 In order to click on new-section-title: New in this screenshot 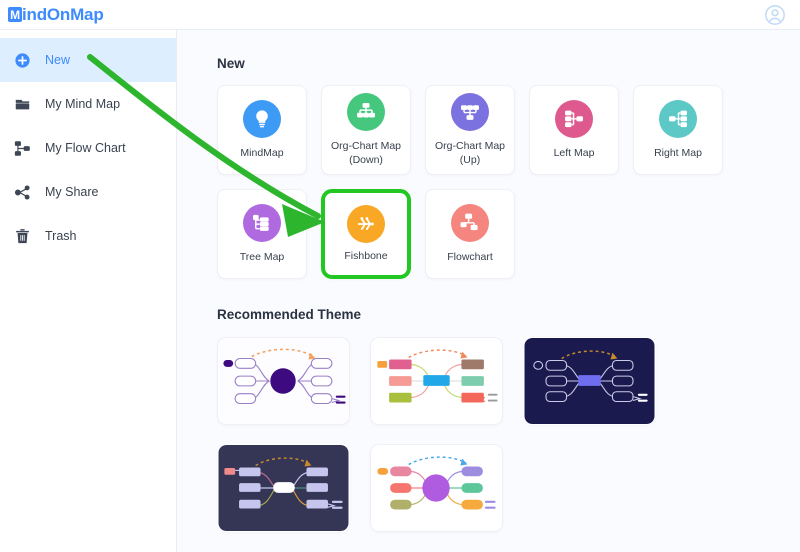, I will do `click(231, 63)`.